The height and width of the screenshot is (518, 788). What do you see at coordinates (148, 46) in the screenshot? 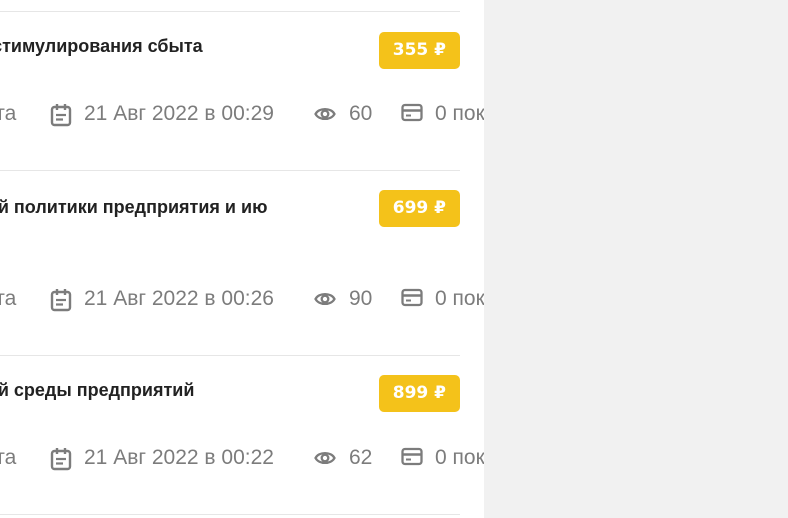
I see `listing-title: в стимулирования сбыта` at bounding box center [148, 46].